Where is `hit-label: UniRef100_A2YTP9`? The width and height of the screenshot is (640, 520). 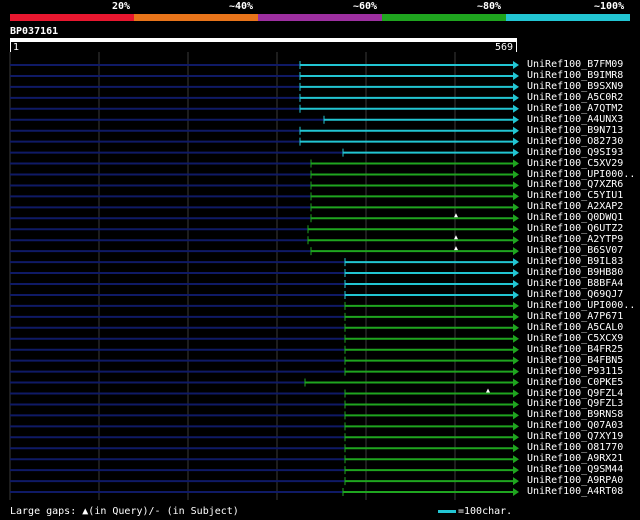
hit-label: UniRef100_A2YTP9 is located at coordinates (575, 239).